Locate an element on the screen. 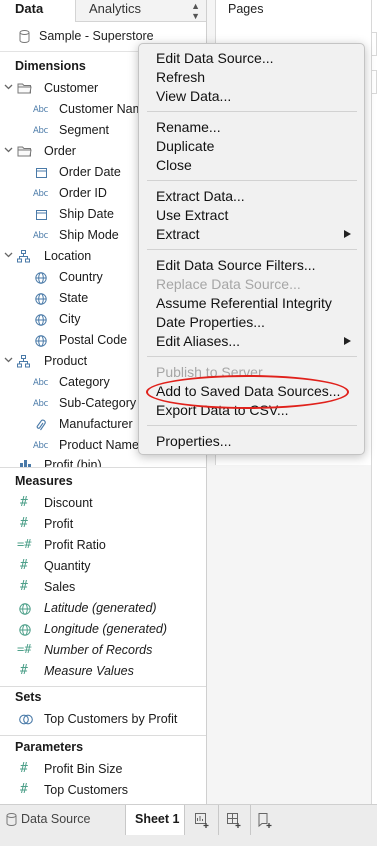 The image size is (377, 846). field-label: Product Name is located at coordinates (99, 445).